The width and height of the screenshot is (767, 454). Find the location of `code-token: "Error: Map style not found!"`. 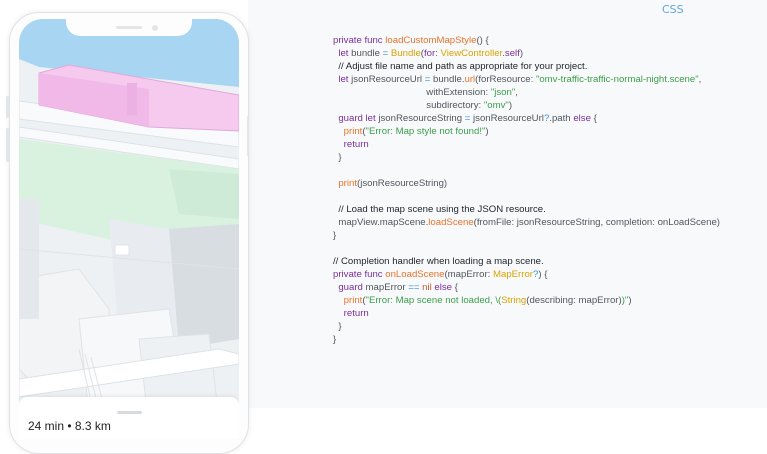

code-token: "Error: Map style not found!" is located at coordinates (425, 131).